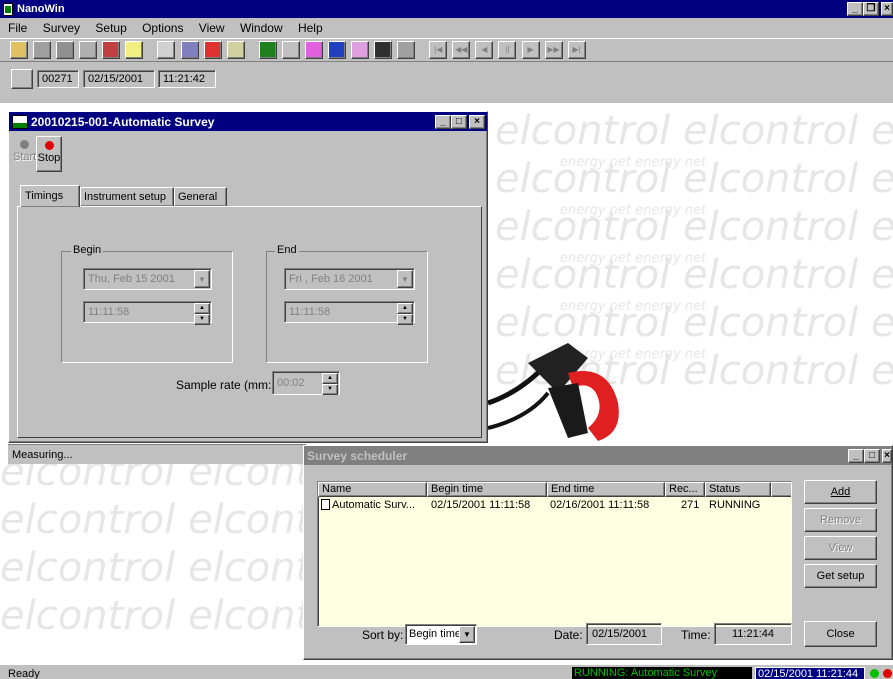 This screenshot has height=679, width=893. What do you see at coordinates (553, 392) in the screenshot?
I see `clamp-meter-image` at bounding box center [553, 392].